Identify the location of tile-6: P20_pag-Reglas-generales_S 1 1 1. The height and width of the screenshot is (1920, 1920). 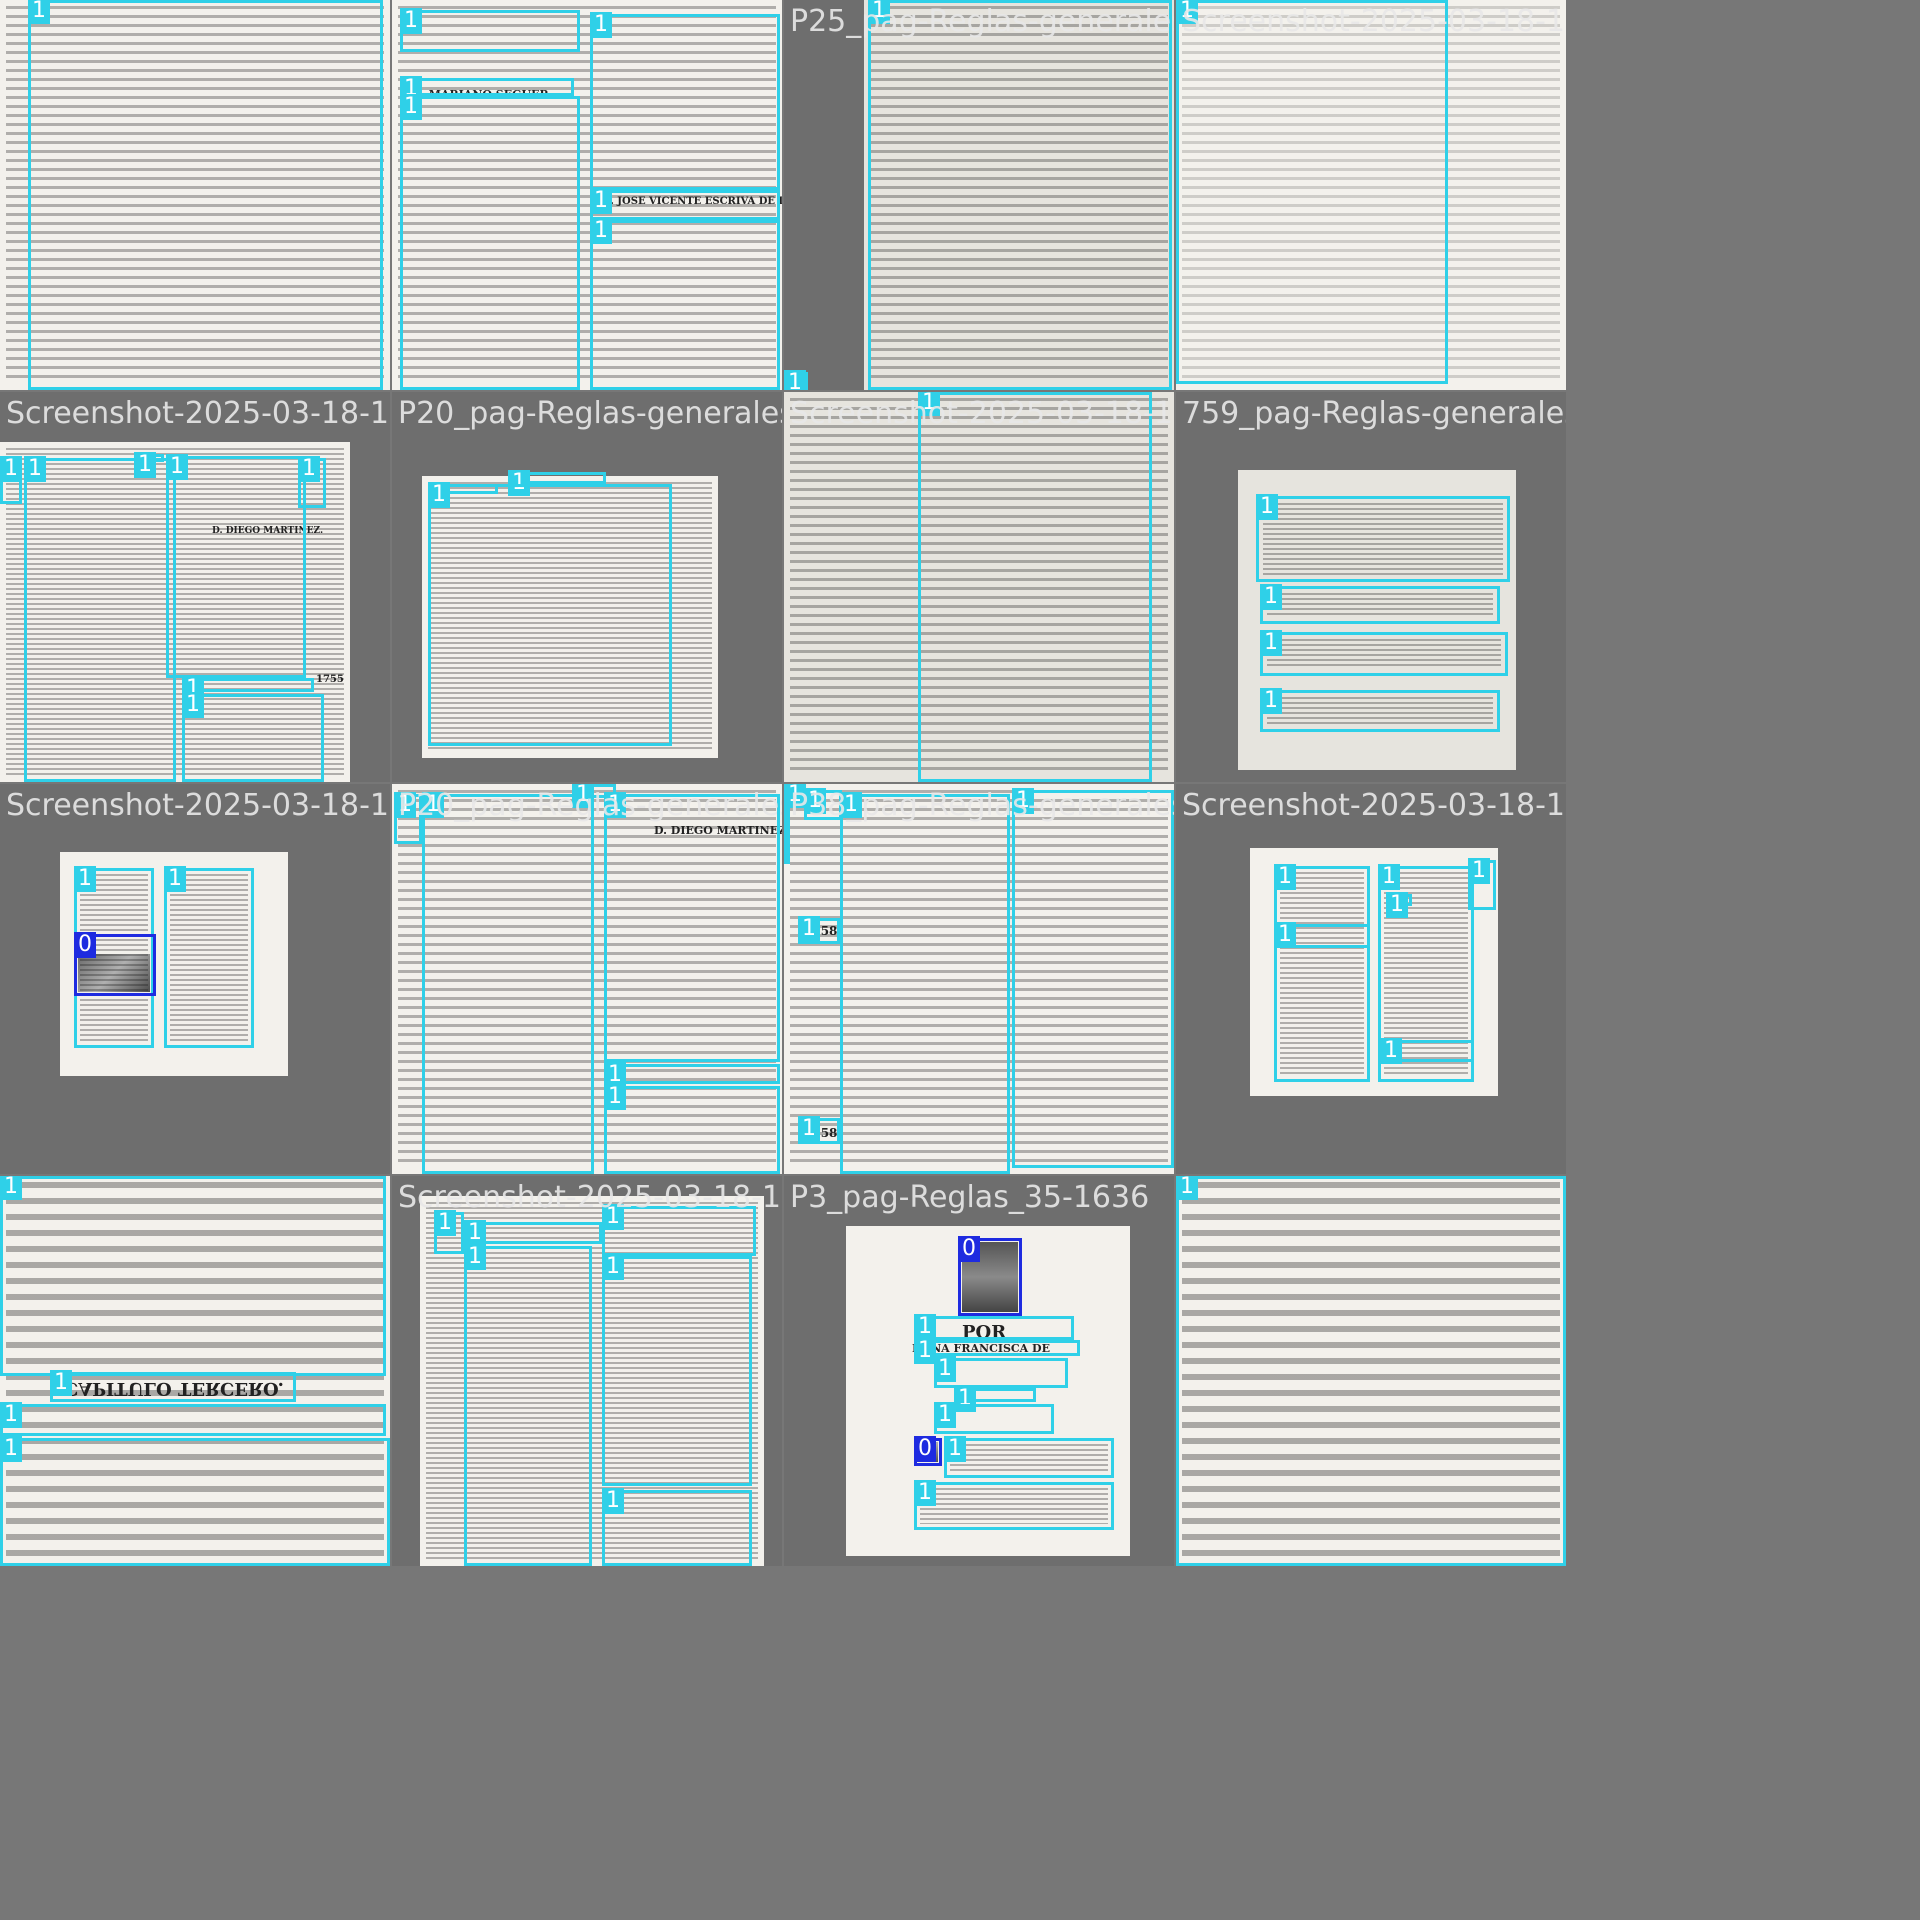
(587, 587).